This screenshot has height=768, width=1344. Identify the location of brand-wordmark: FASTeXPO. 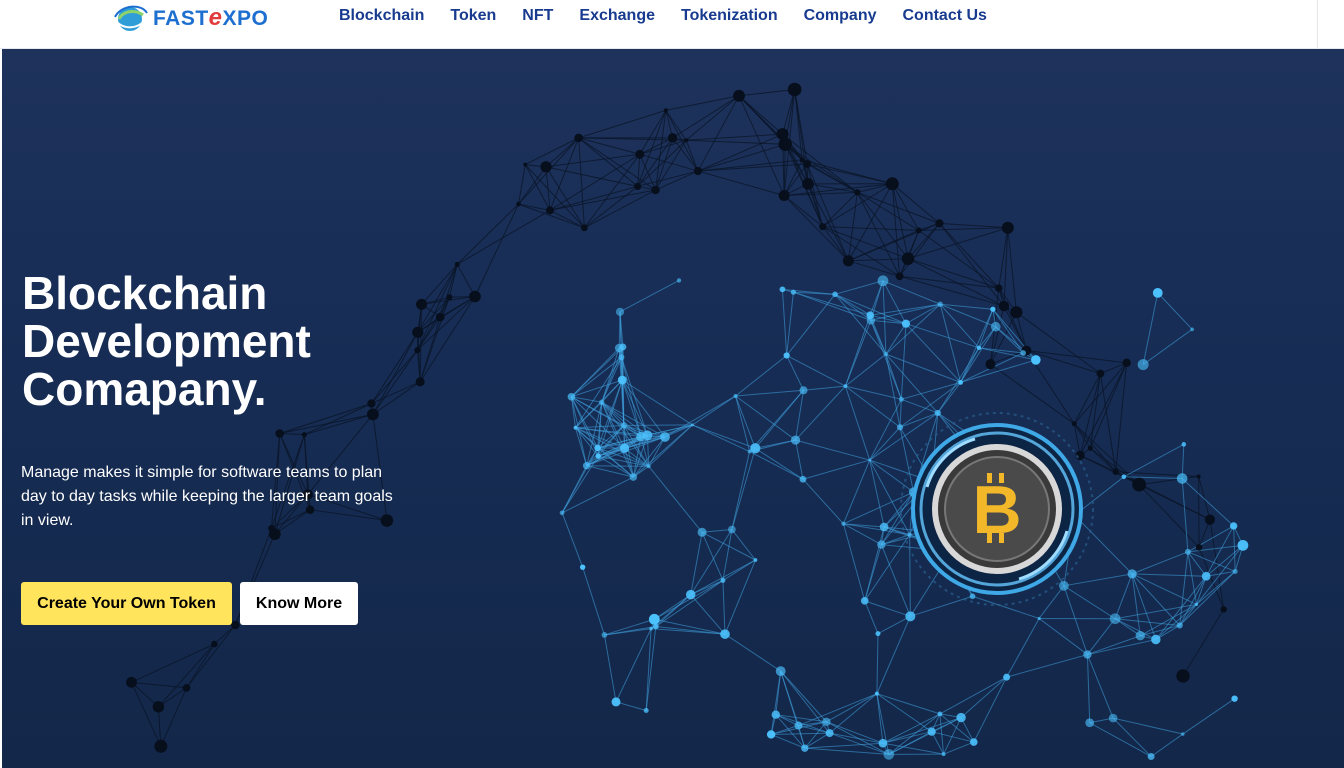
(210, 18).